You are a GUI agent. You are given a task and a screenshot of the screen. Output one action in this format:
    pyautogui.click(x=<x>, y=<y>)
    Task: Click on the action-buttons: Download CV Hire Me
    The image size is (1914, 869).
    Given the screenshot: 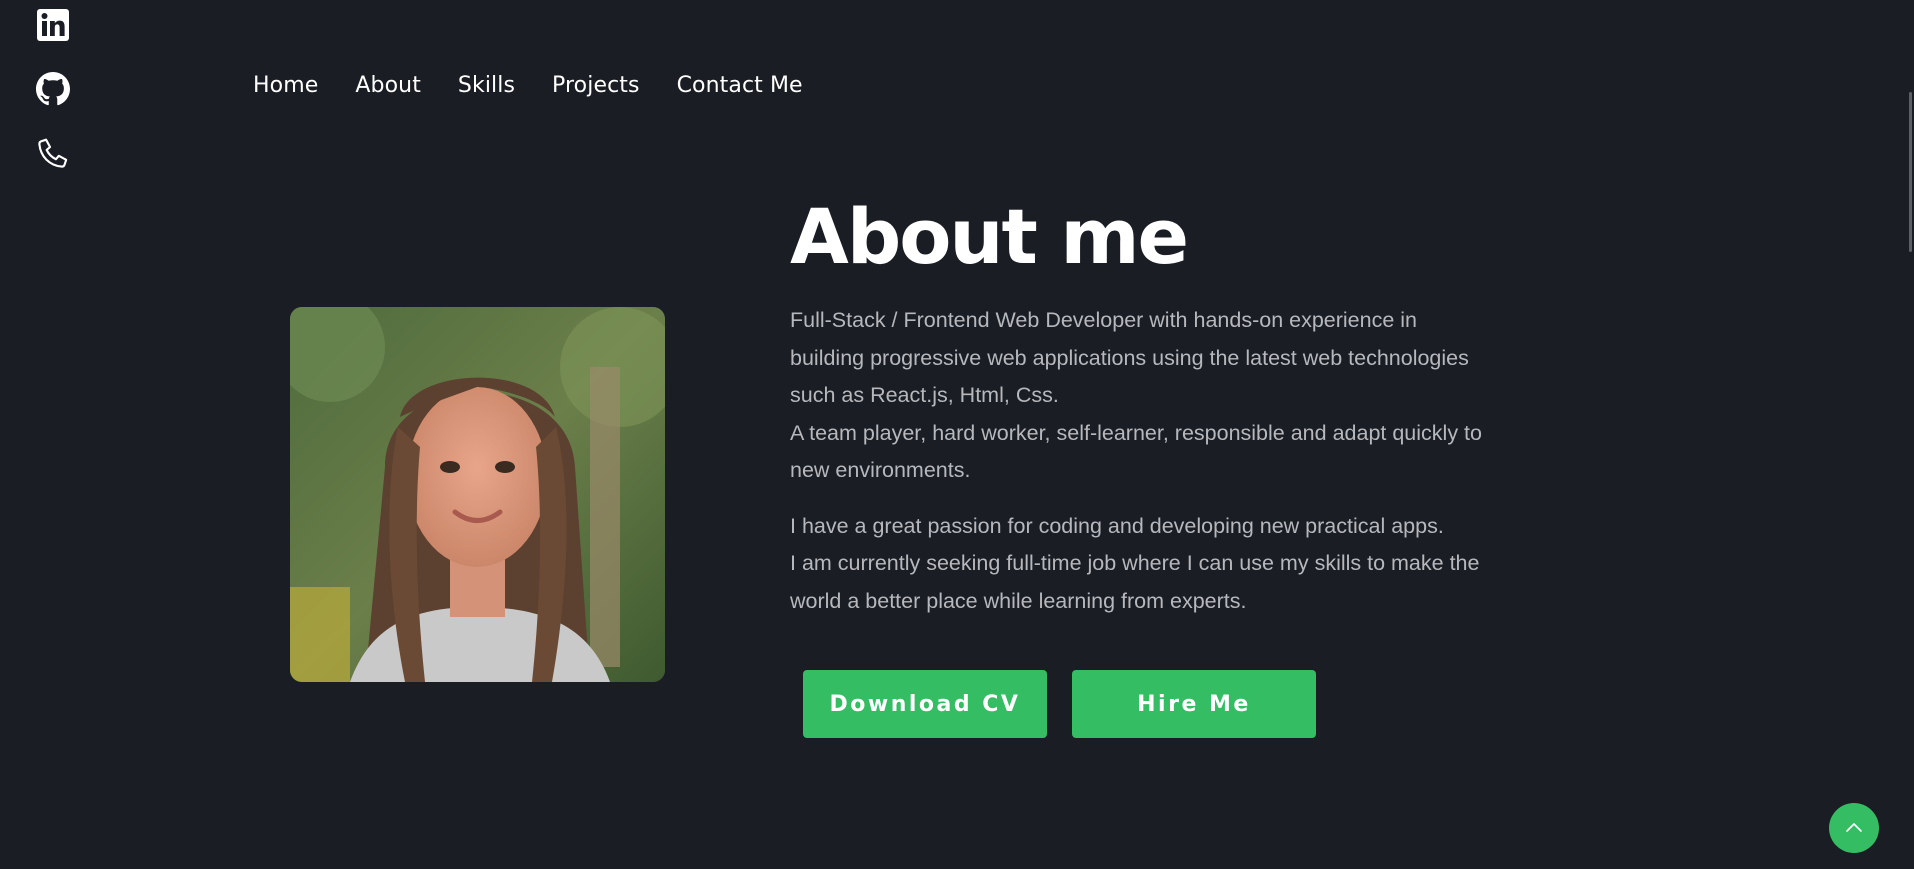 What is the action you would take?
    pyautogui.click(x=1059, y=704)
    